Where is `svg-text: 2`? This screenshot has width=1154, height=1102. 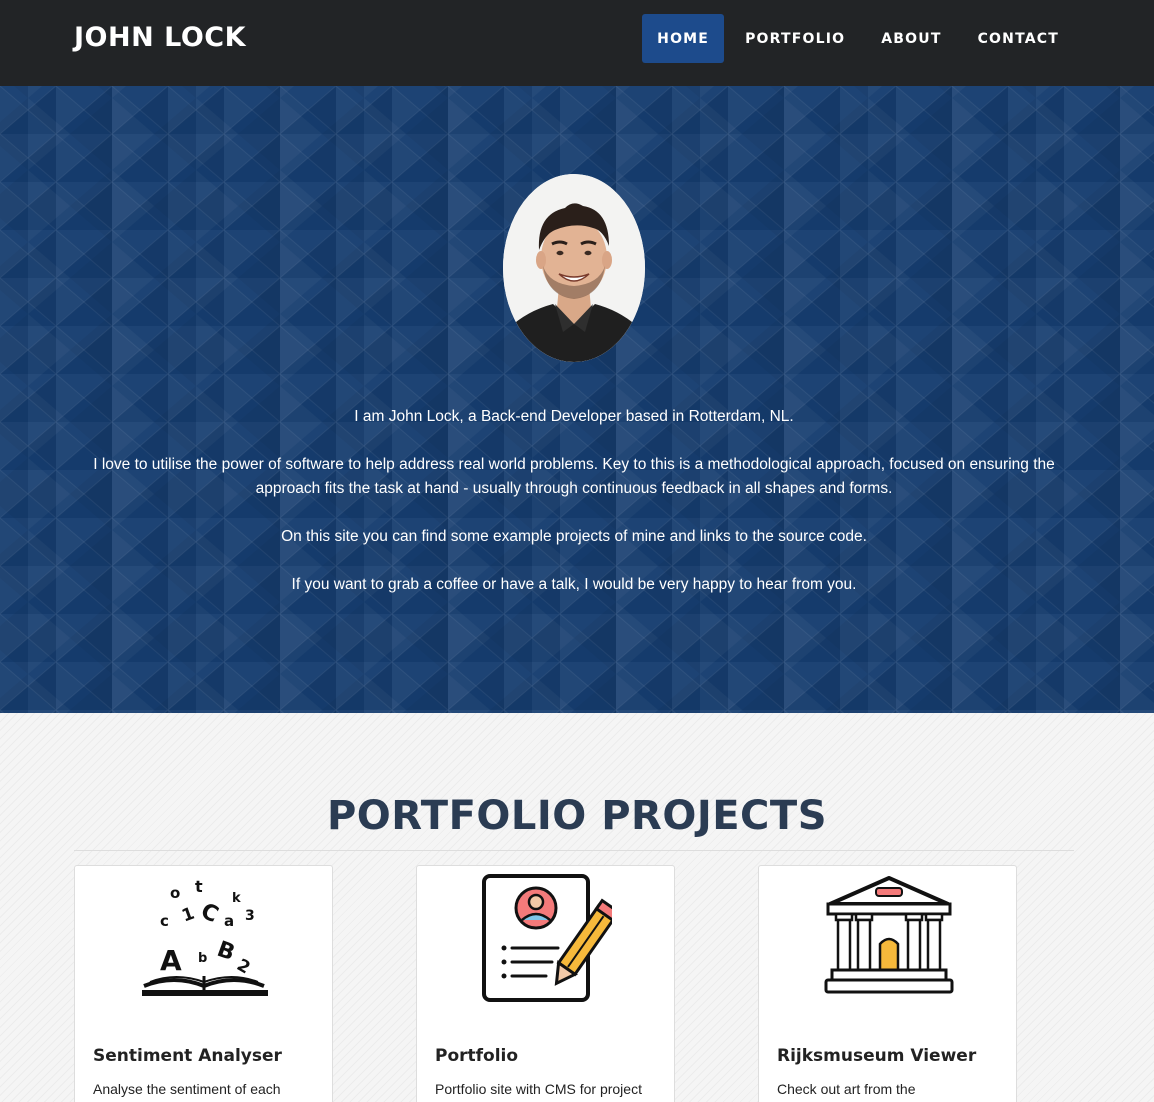
svg-text: 2 is located at coordinates (243, 966).